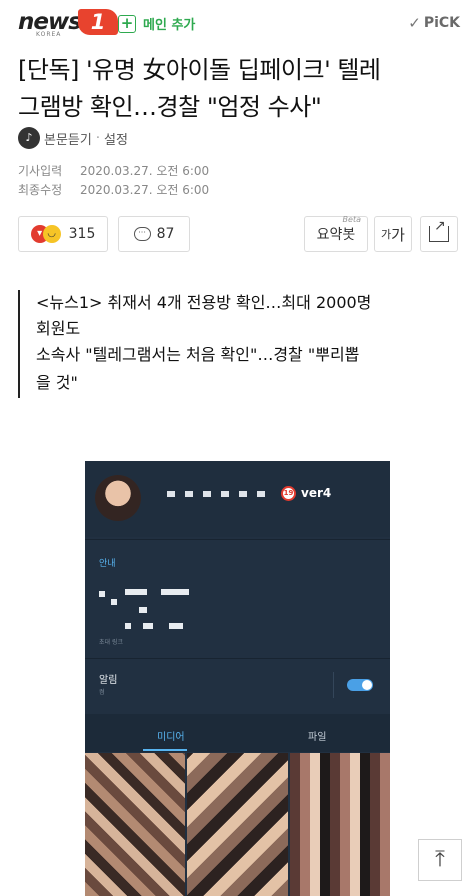  Describe the element at coordinates (414, 23) in the screenshot. I see `check-icon: ✓` at that location.